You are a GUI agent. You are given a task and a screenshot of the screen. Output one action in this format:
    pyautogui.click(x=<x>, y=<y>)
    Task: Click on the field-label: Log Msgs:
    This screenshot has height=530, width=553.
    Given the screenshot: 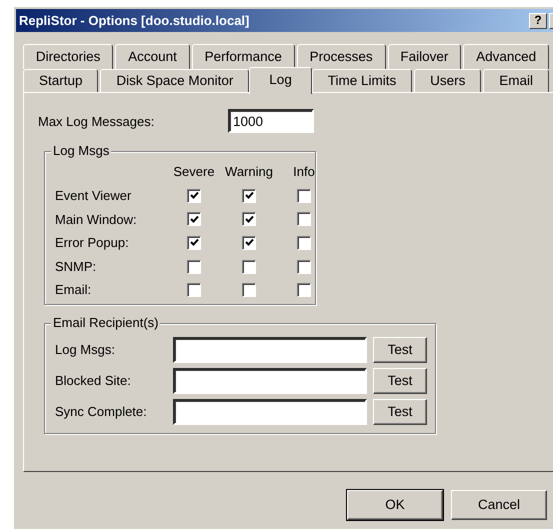 What is the action you would take?
    pyautogui.click(x=85, y=350)
    